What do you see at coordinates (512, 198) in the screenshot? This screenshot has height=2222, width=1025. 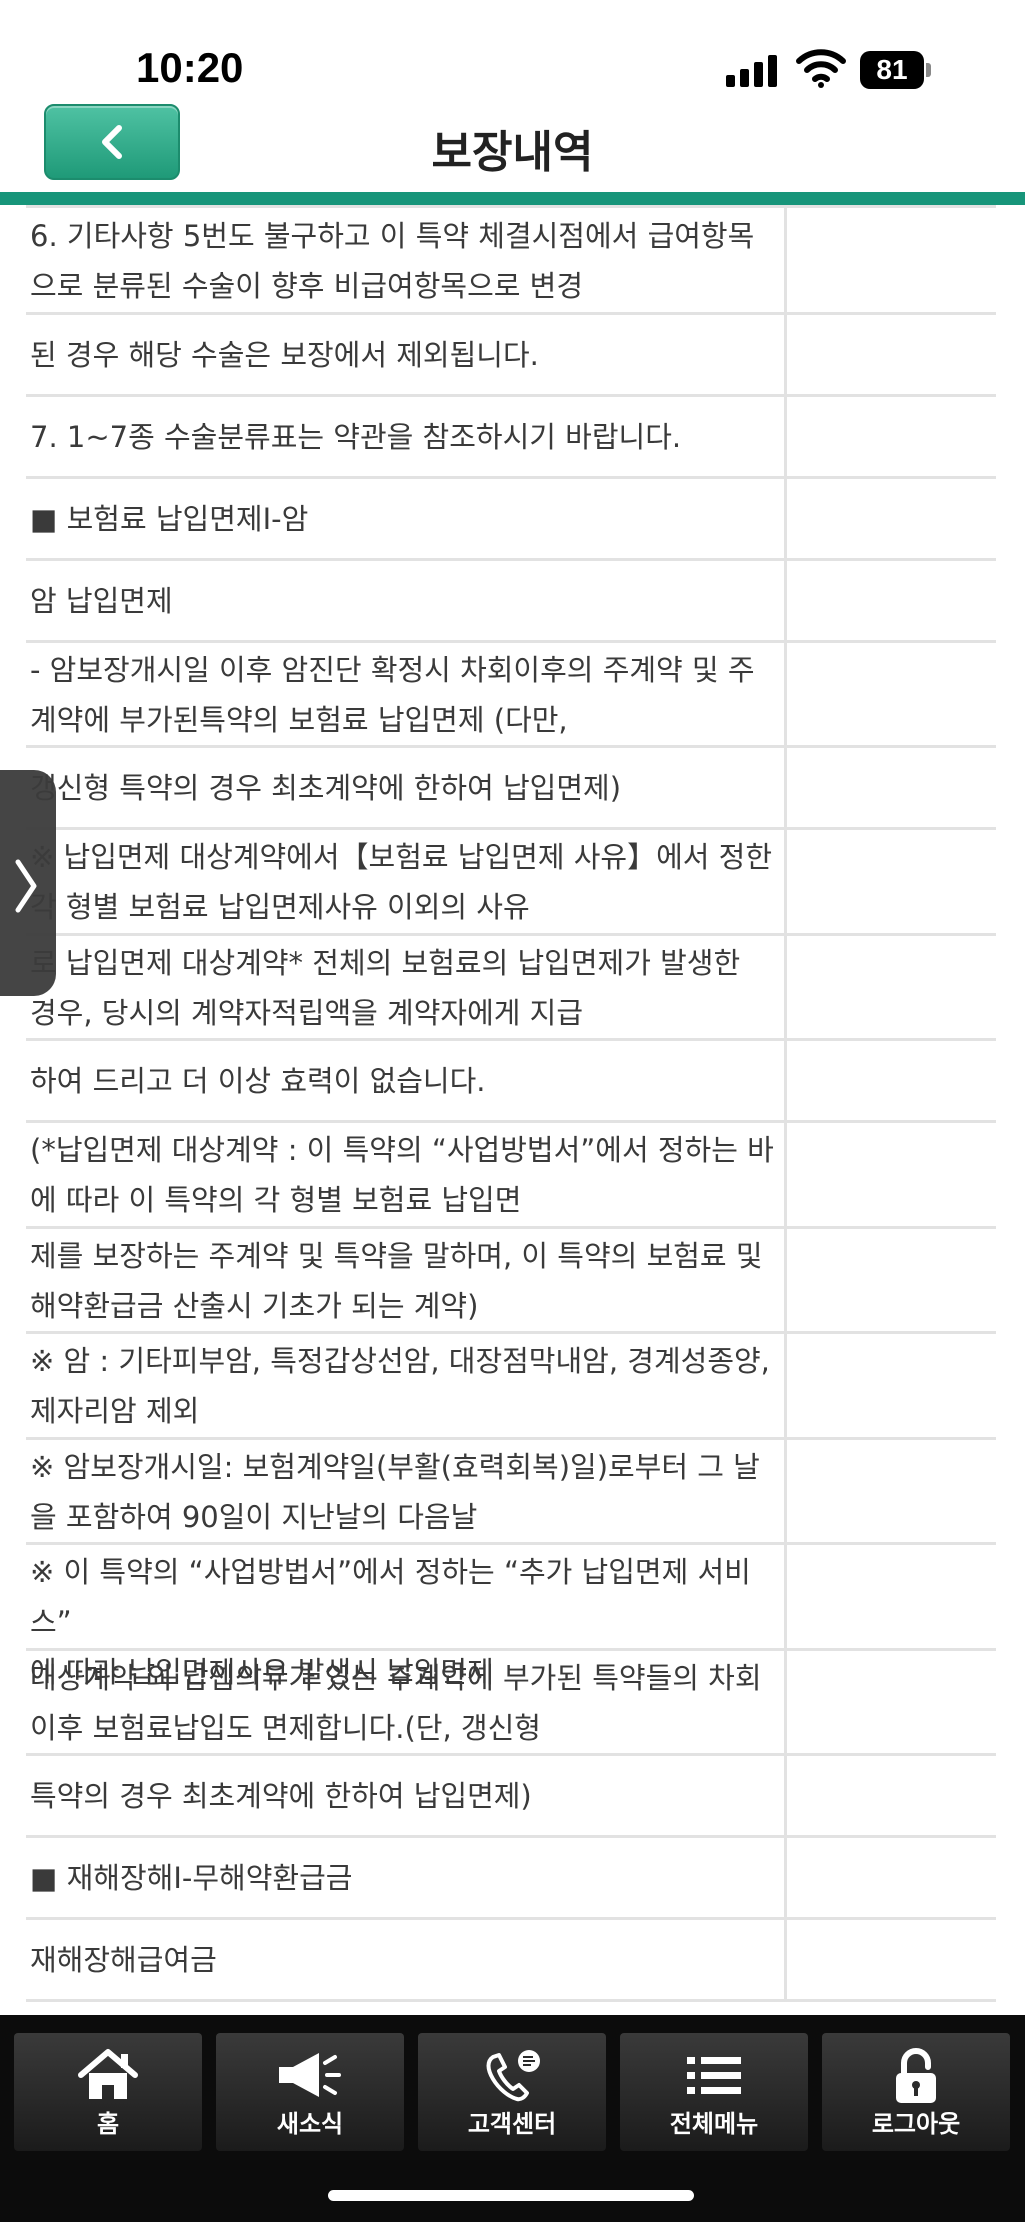 I see `header-divider` at bounding box center [512, 198].